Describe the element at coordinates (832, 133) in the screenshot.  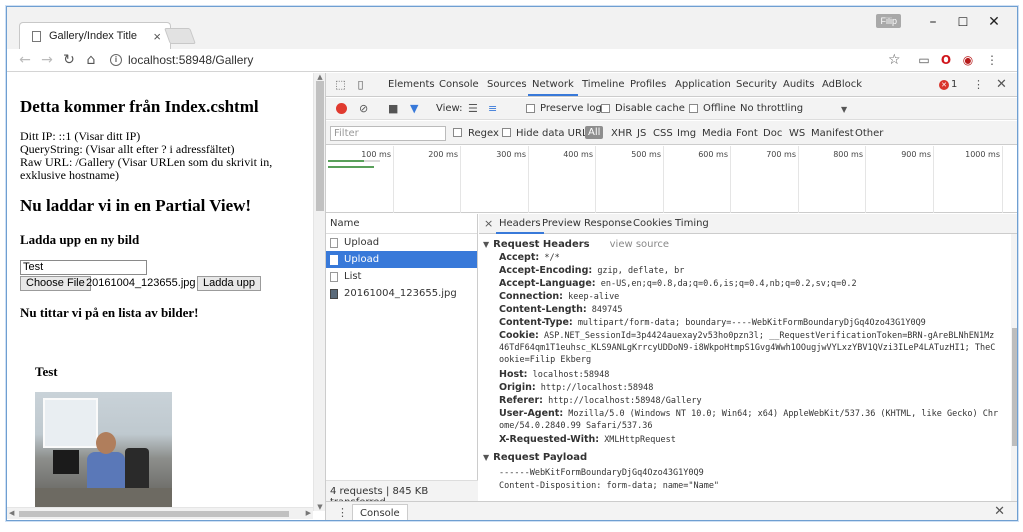
I see `type-filter-manifest: Manifest` at that location.